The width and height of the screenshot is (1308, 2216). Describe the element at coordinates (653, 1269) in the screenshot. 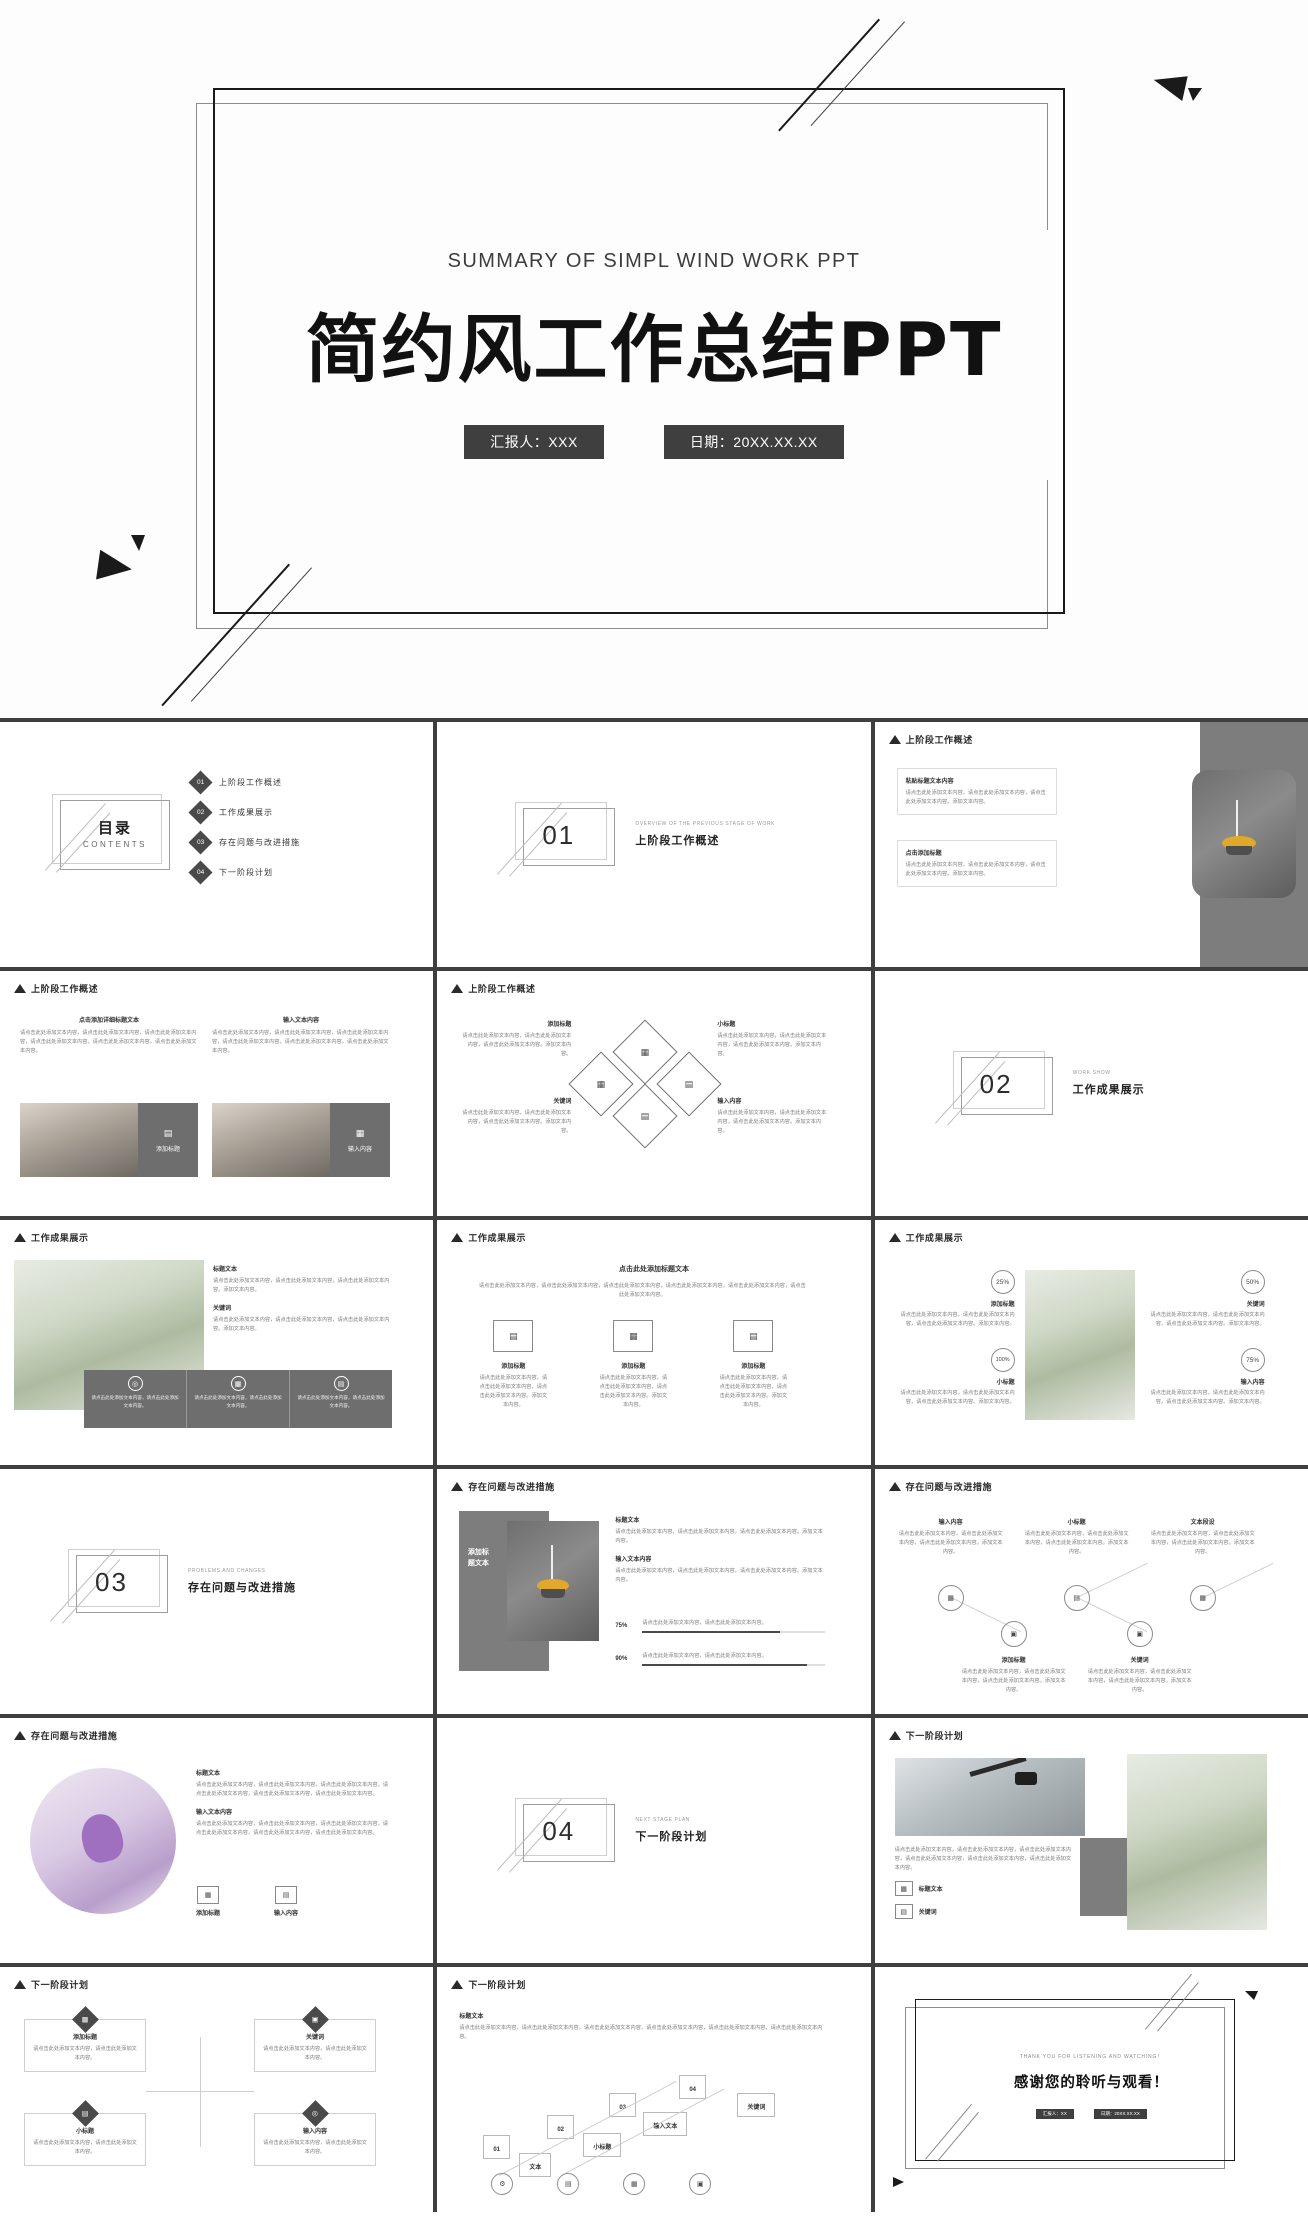

I see `results-main-title: 点击此处添加标题文本` at that location.